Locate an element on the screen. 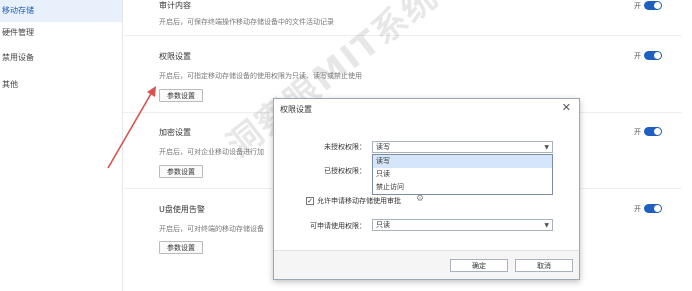  dropdown-option-read-only: 只读 is located at coordinates (462, 174).